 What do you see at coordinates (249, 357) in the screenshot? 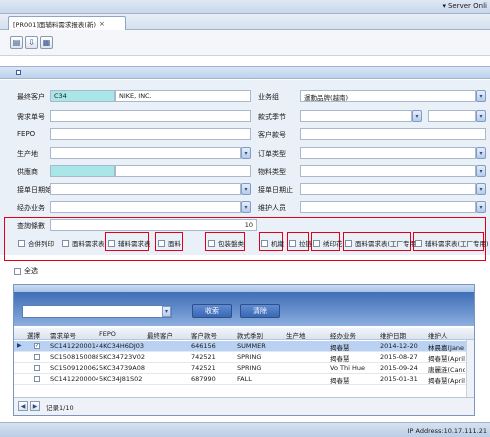
I see `cell-season: SPRING` at bounding box center [249, 357].